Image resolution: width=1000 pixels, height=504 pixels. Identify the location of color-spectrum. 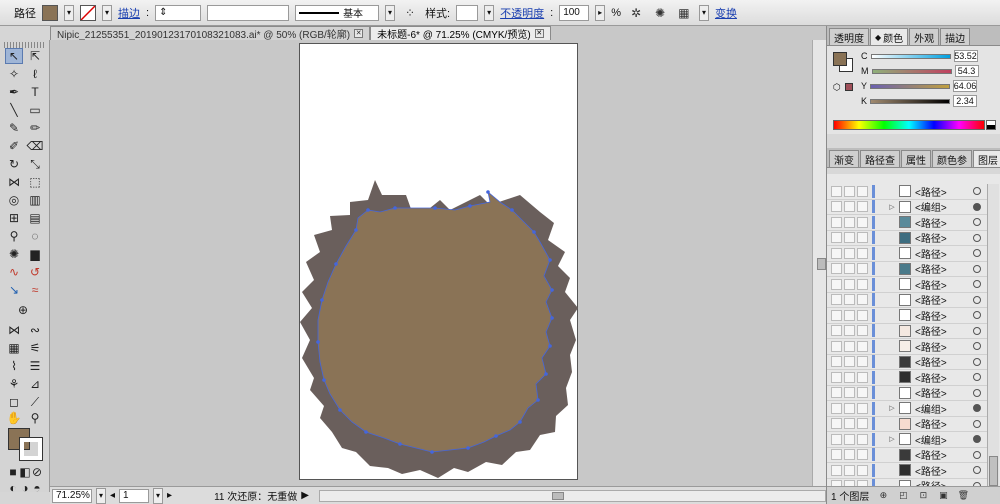
(914, 125).